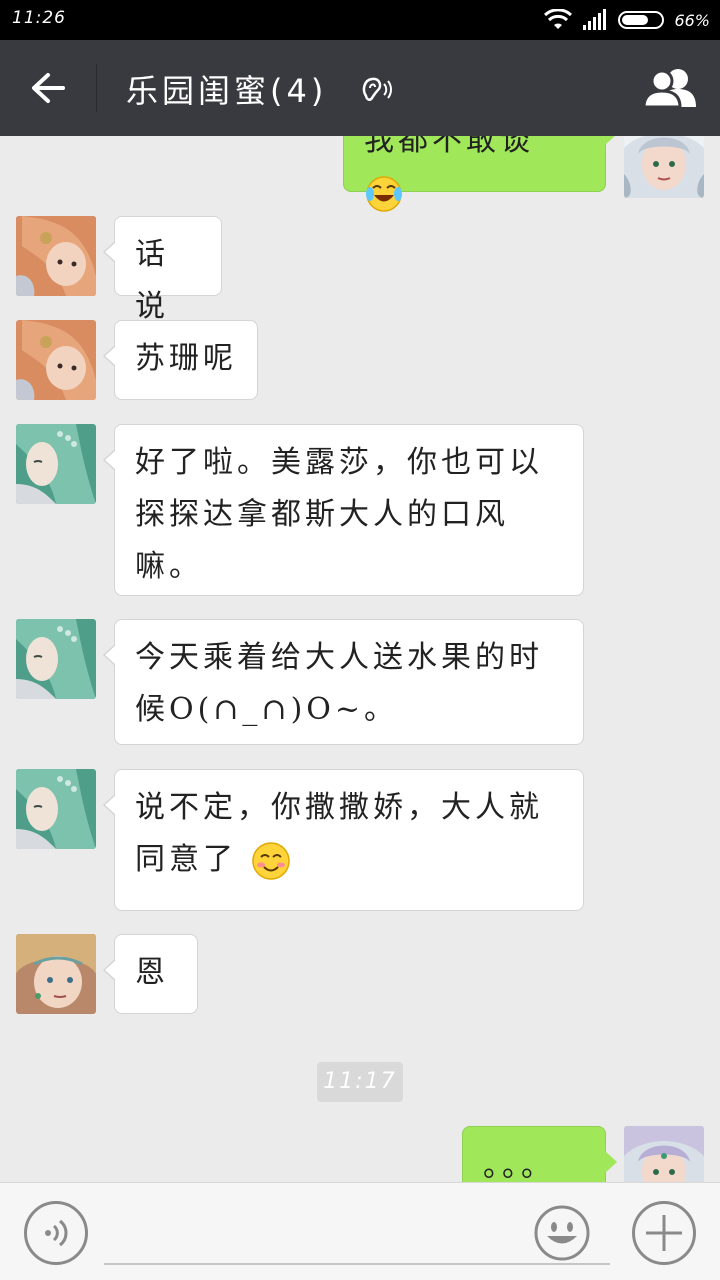 This screenshot has width=720, height=1280. I want to click on message-text: 苏珊呢, so click(186, 358).